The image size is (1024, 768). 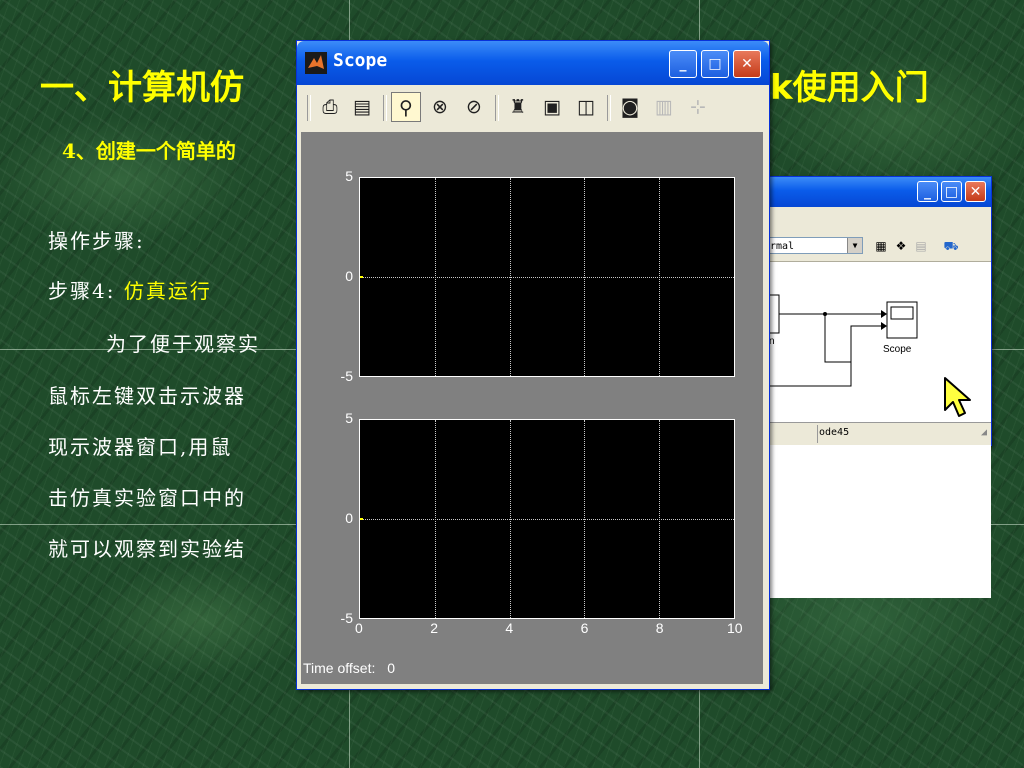 I want to click on scope-axes-bottom, so click(x=547, y=519).